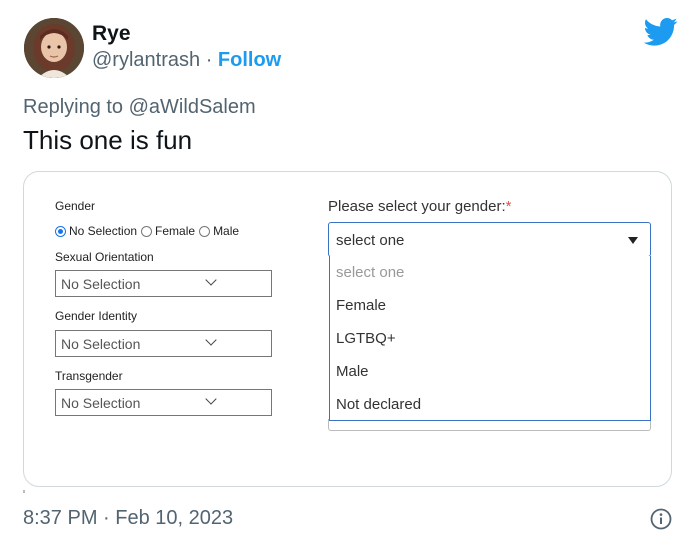 Image resolution: width=700 pixels, height=541 pixels. What do you see at coordinates (249, 60) in the screenshot?
I see `follow-button: Follow` at bounding box center [249, 60].